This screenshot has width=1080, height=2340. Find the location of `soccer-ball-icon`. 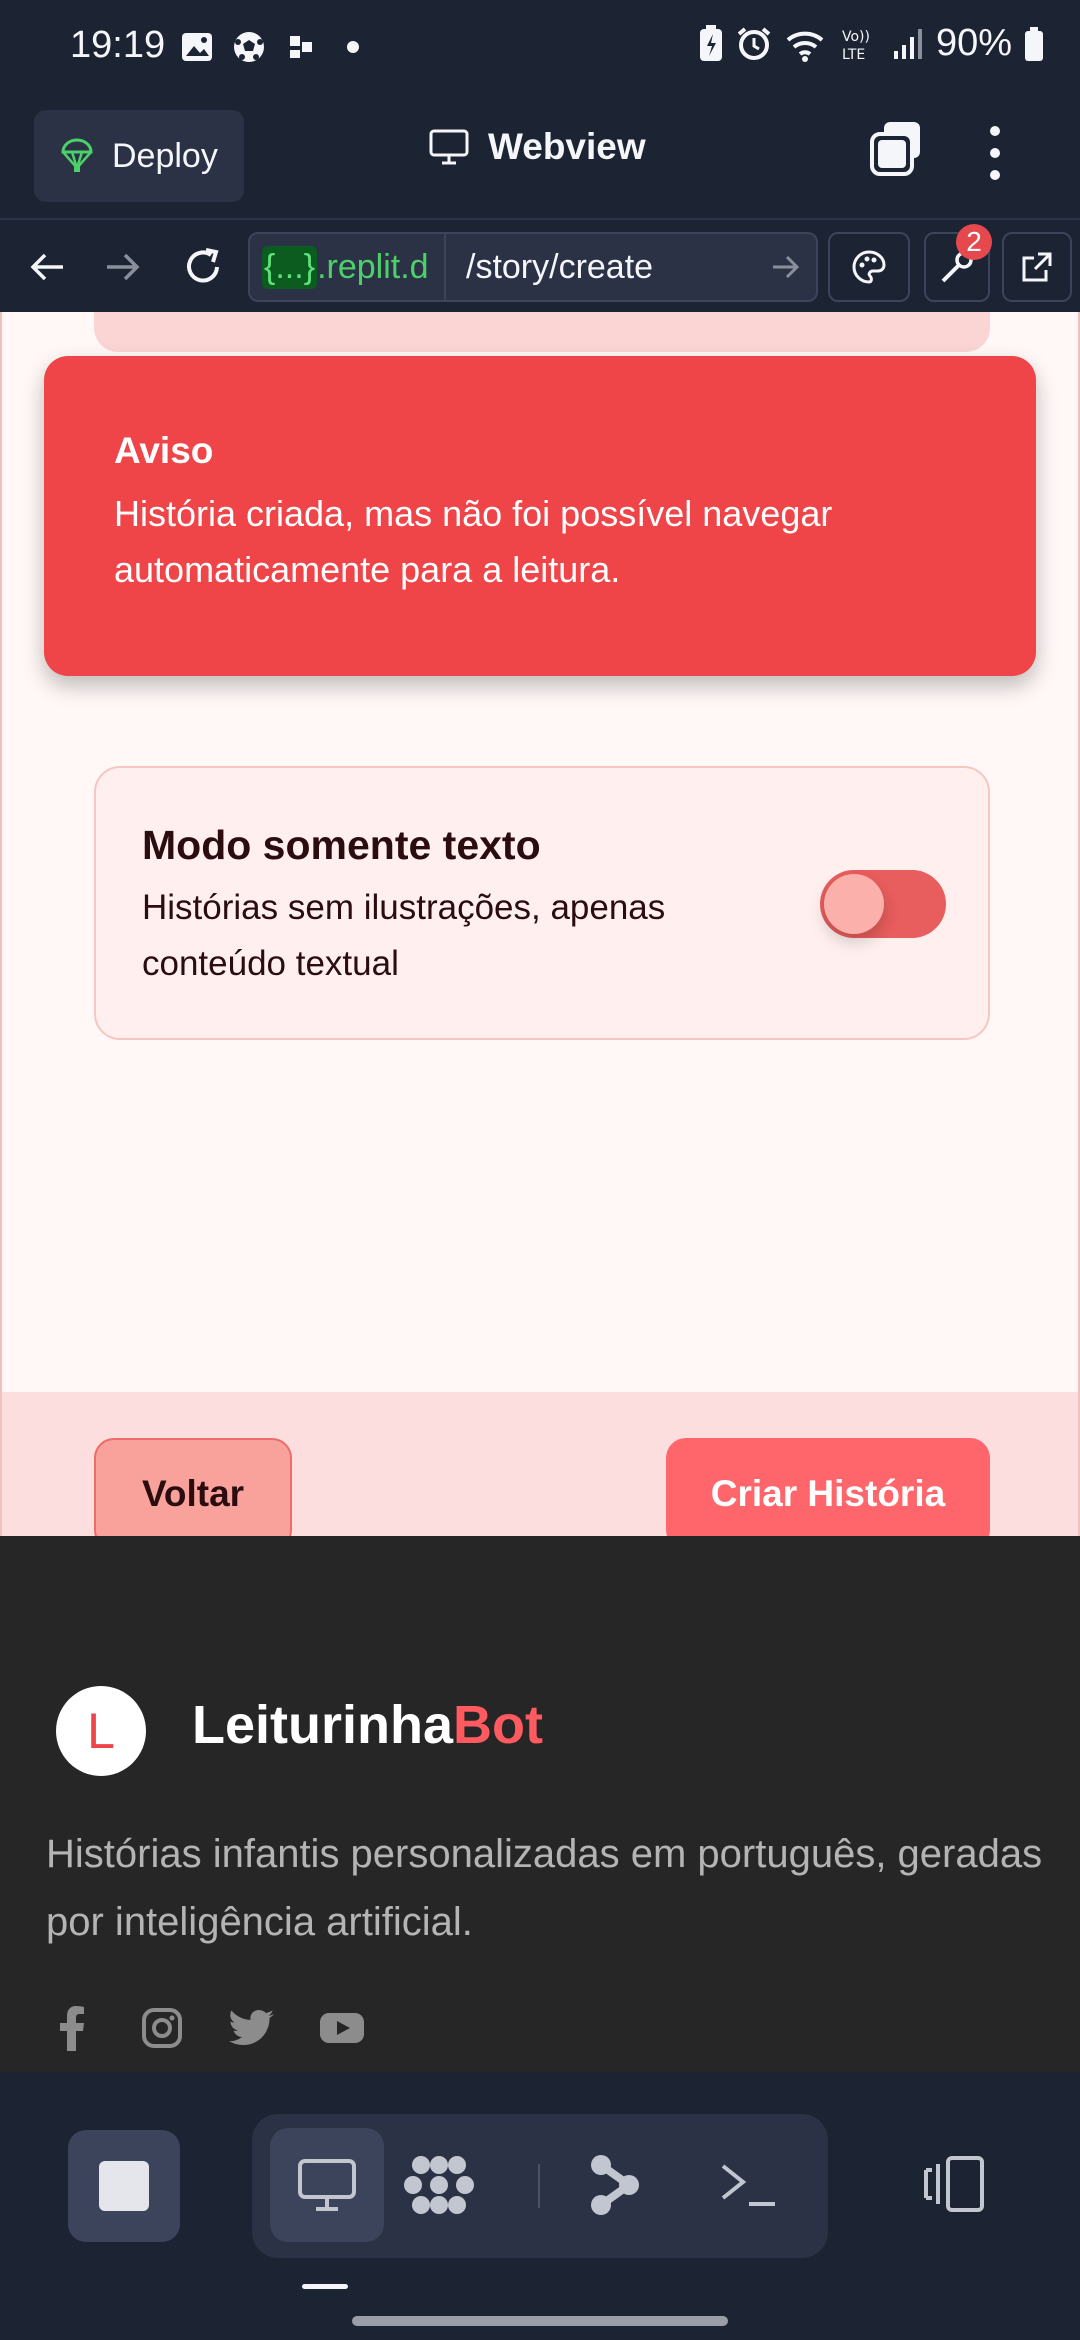

soccer-ball-icon is located at coordinates (249, 47).